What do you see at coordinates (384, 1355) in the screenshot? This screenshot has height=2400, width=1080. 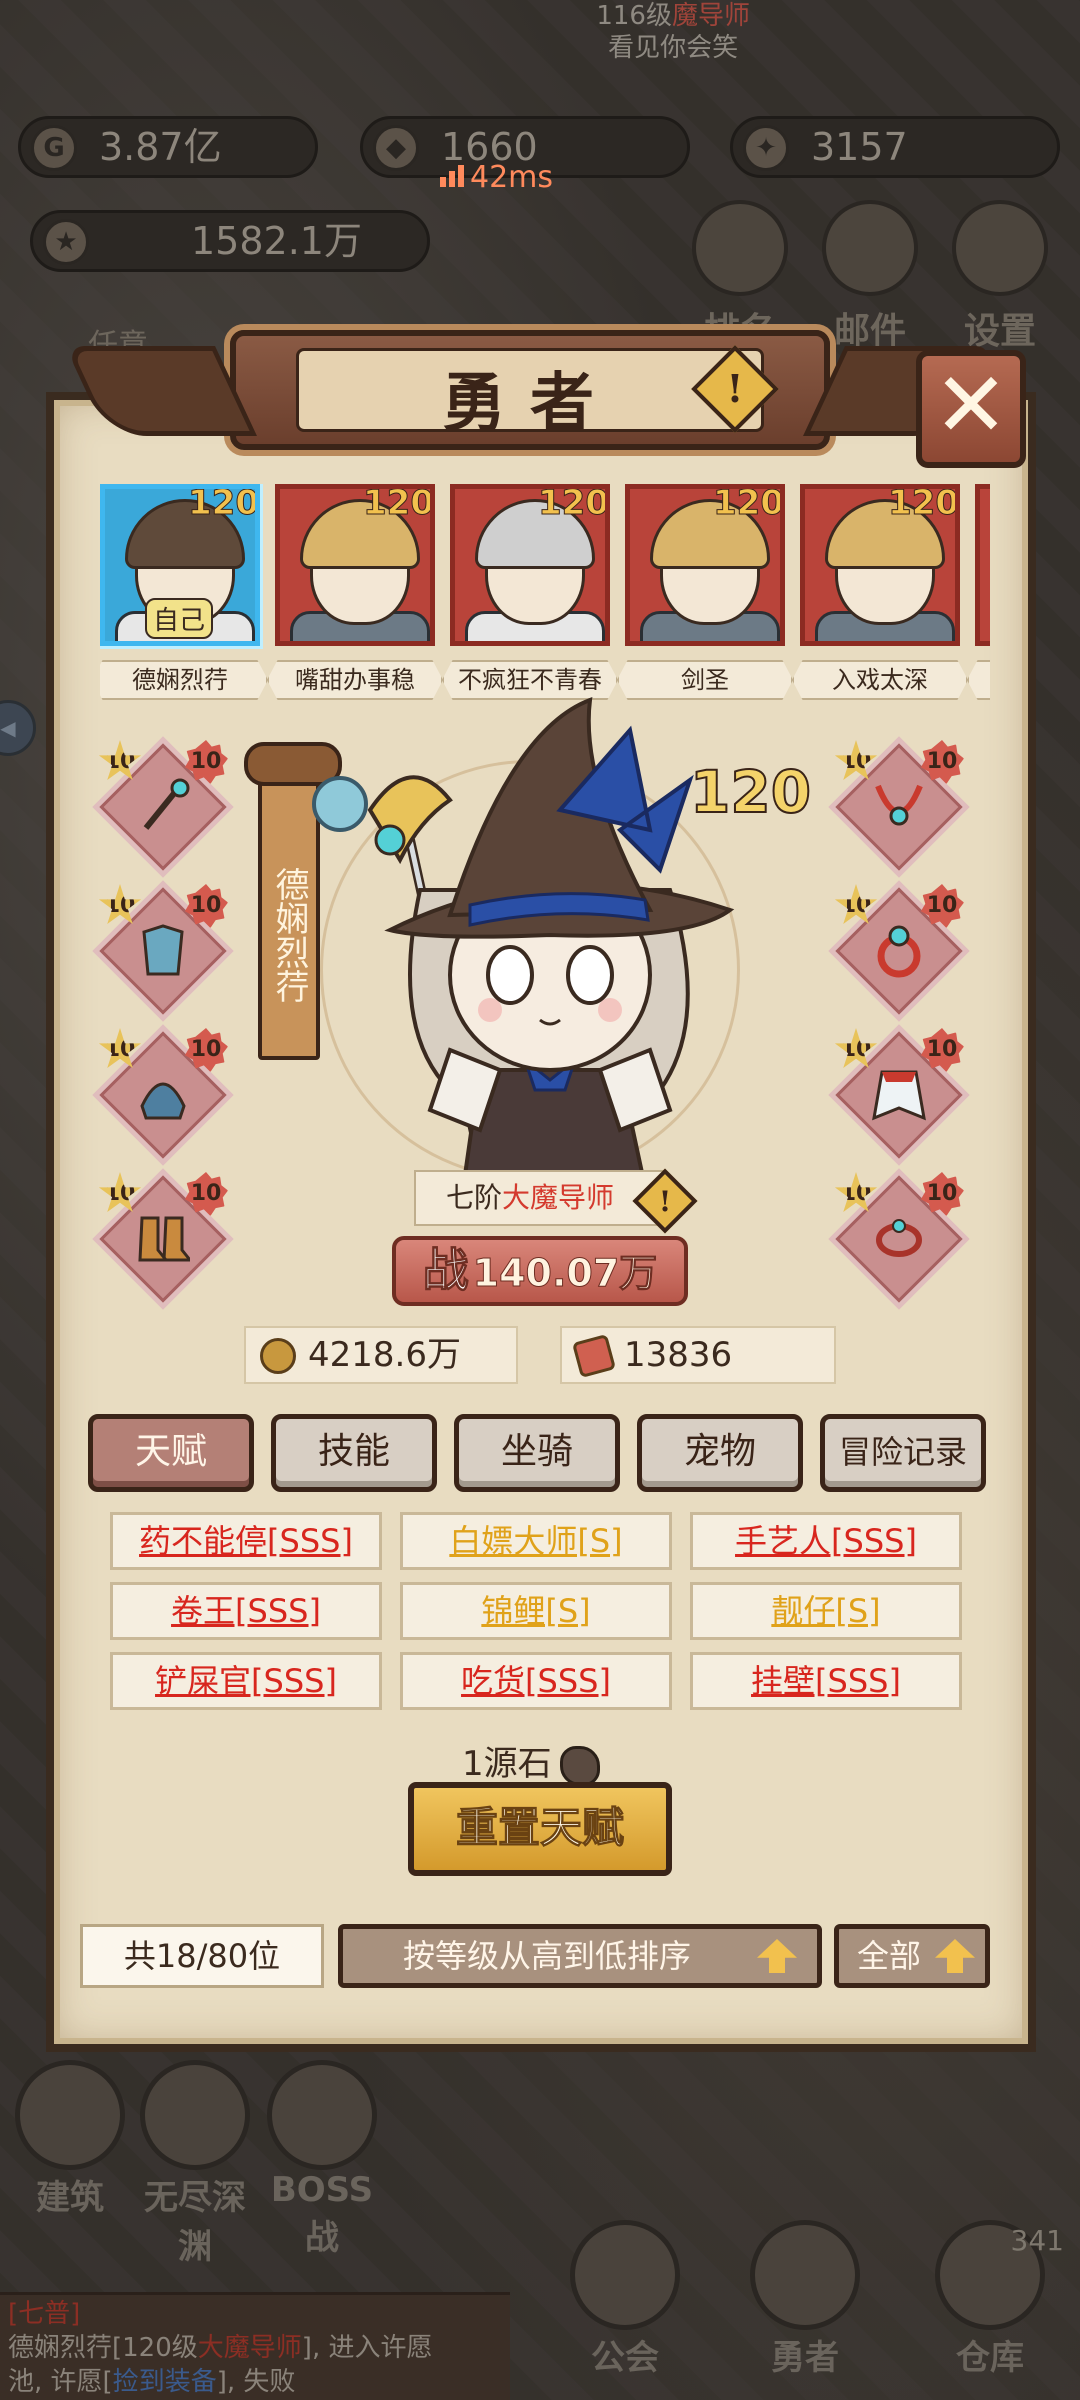 I see `hero-gold-value: 4218.6万` at bounding box center [384, 1355].